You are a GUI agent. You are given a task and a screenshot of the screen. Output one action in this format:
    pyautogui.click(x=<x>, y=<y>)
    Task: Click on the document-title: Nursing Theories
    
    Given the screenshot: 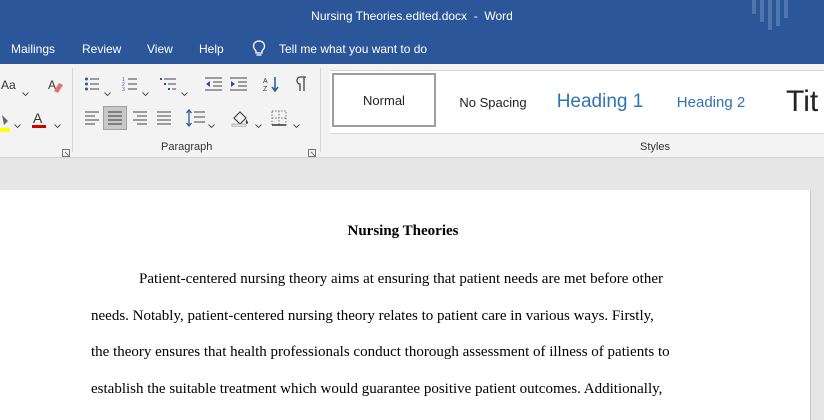 What is the action you would take?
    pyautogui.click(x=403, y=231)
    